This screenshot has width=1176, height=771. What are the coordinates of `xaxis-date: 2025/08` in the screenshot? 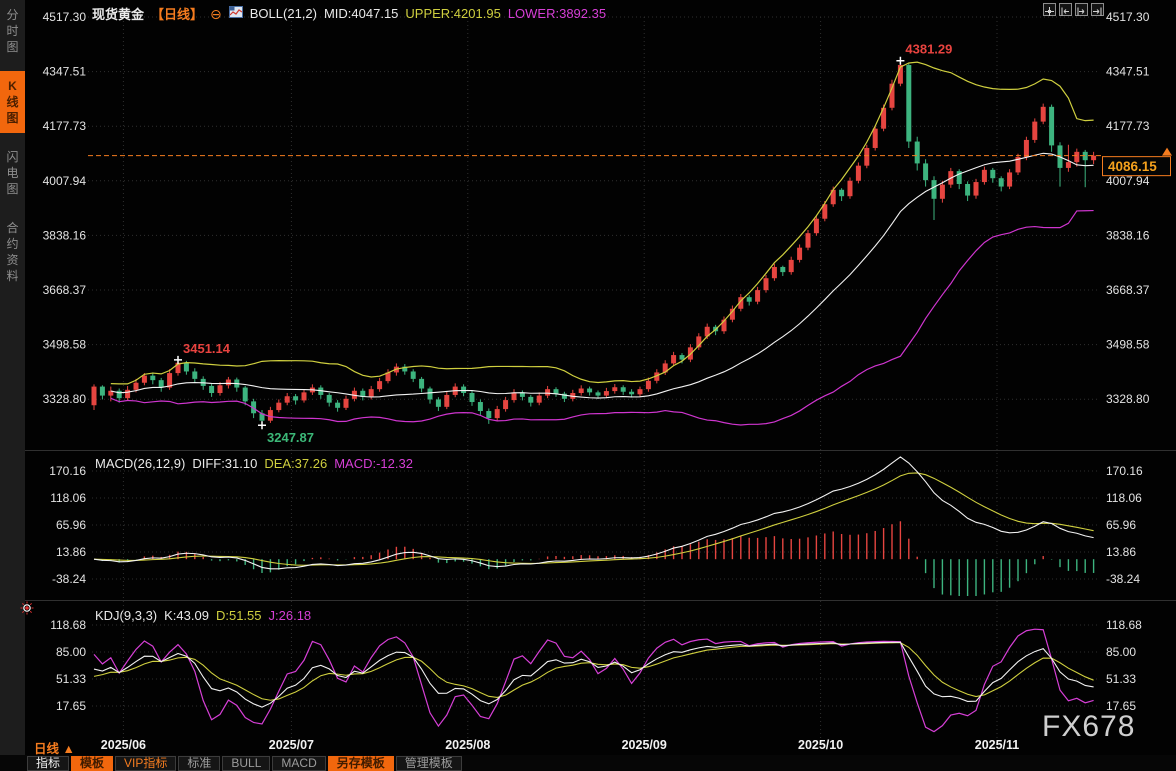 It's located at (468, 745).